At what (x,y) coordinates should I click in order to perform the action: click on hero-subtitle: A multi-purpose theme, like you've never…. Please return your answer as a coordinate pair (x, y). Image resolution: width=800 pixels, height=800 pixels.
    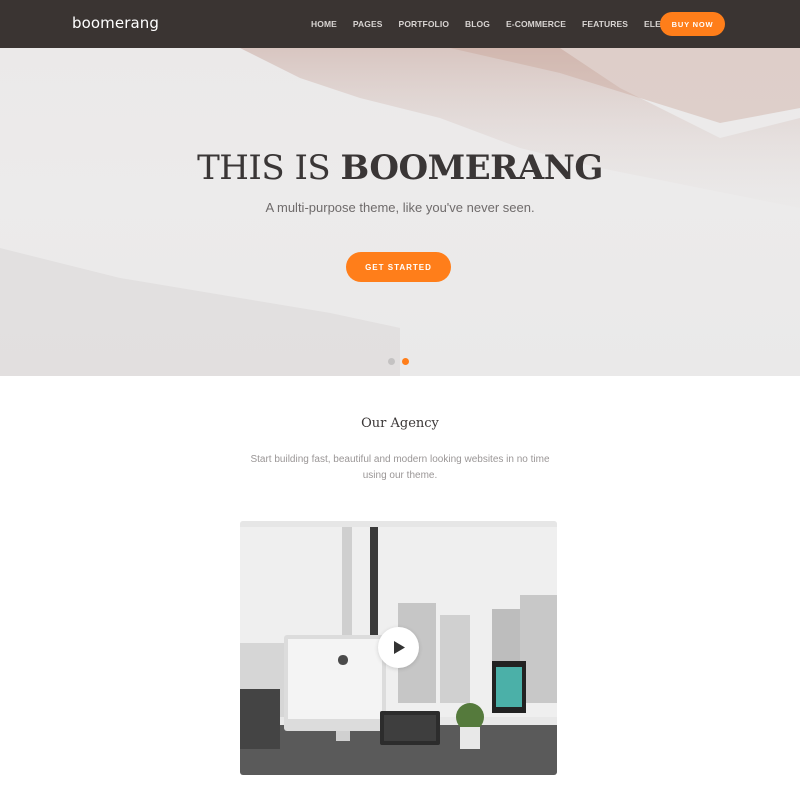
    Looking at the image, I should click on (400, 207).